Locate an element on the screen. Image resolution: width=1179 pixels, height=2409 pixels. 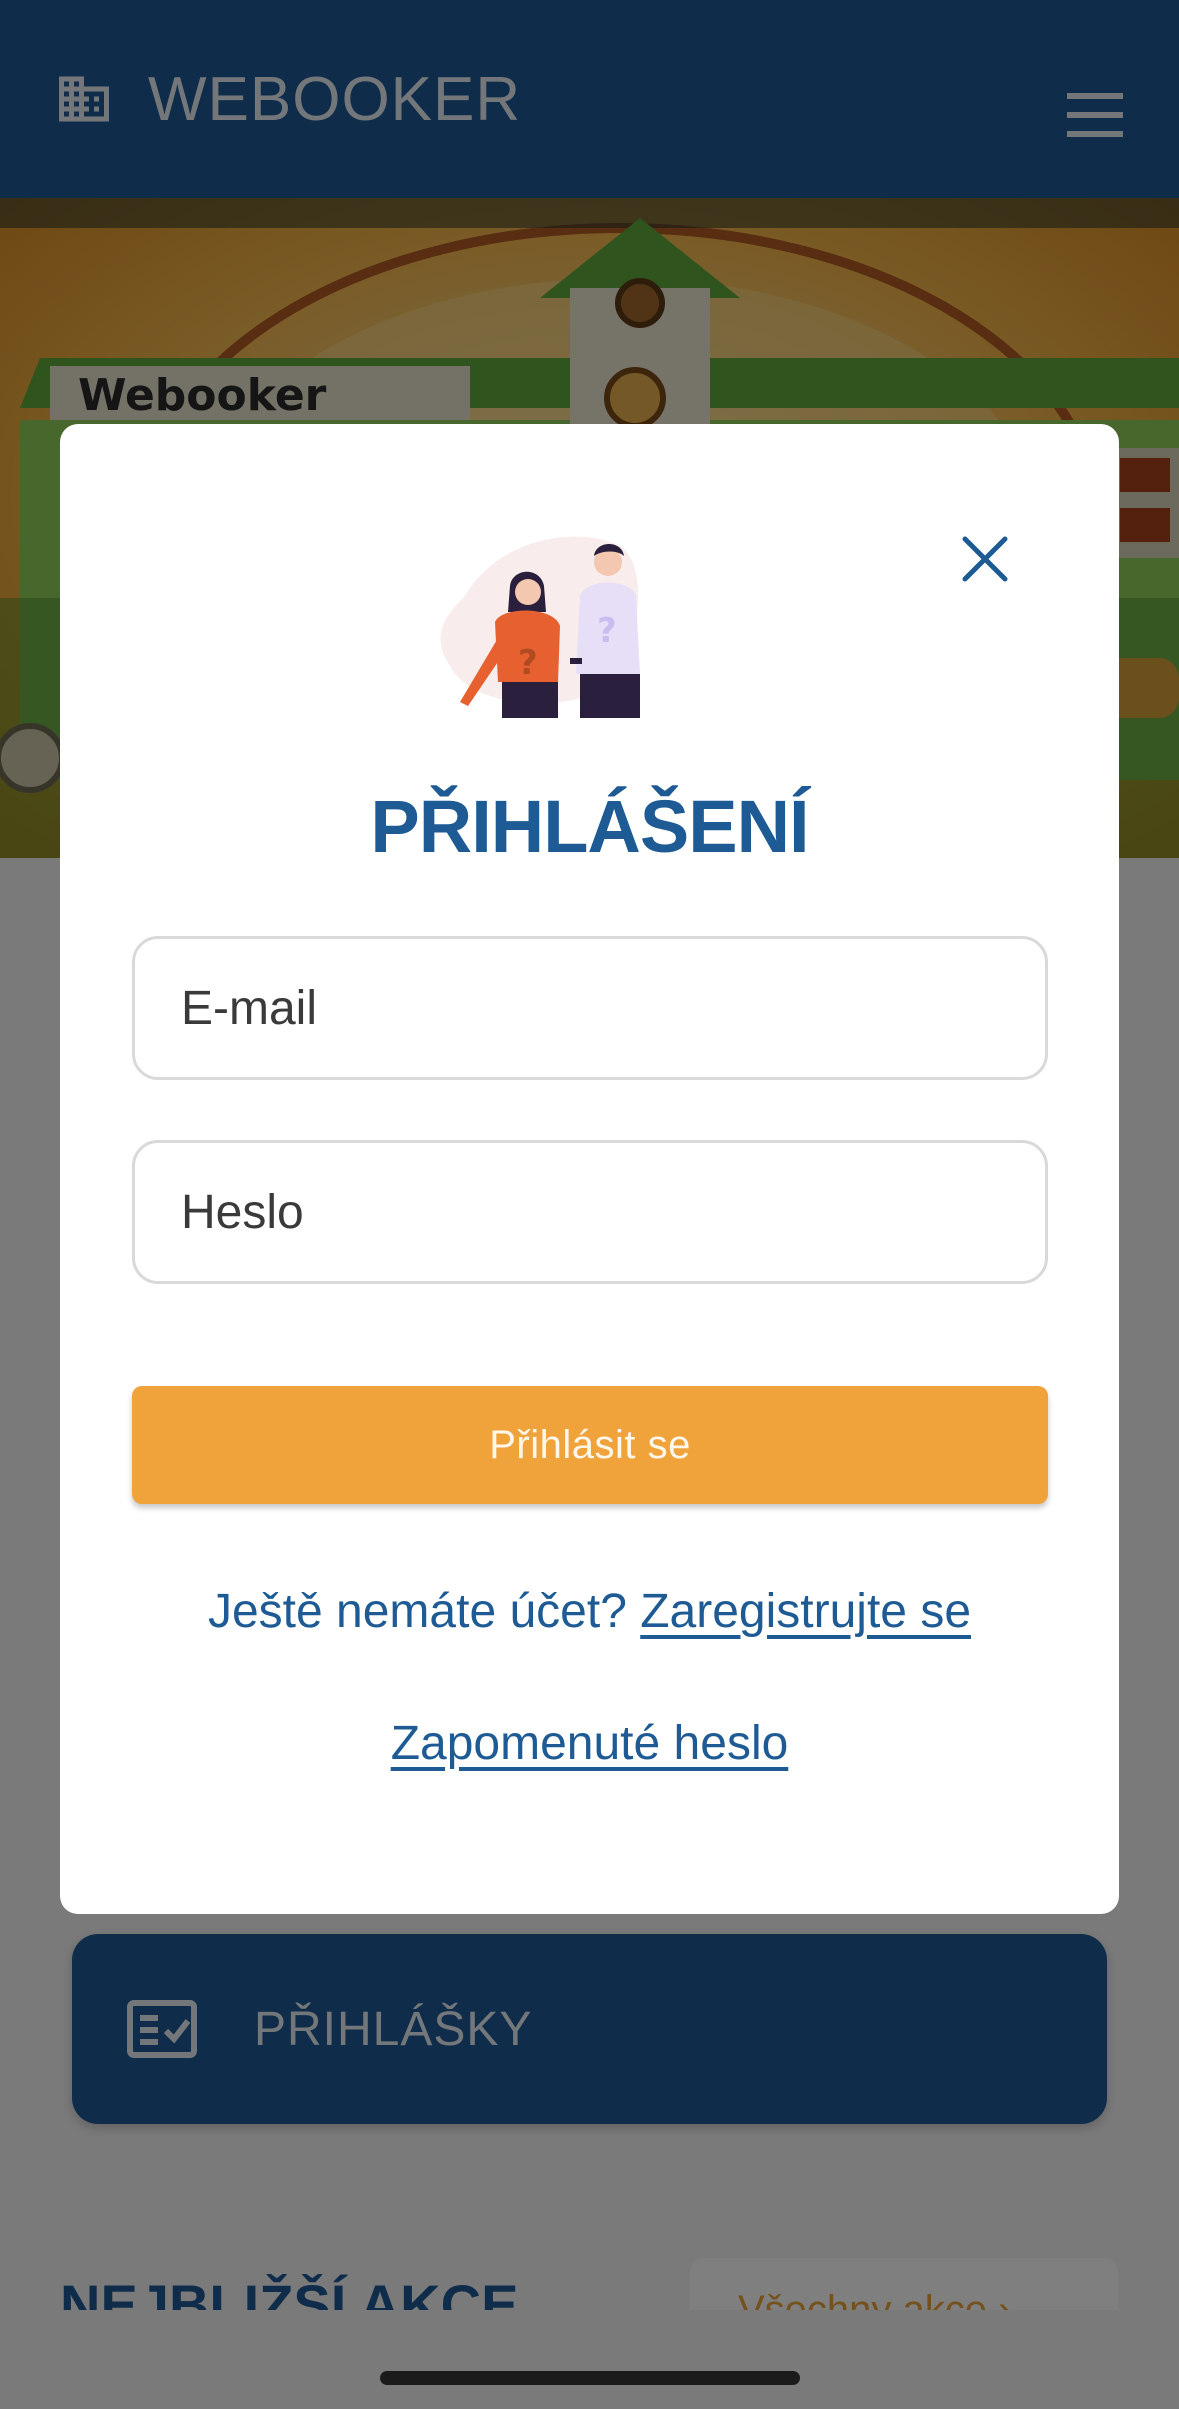
forgot-password-link: Zapomenuté heslo is located at coordinates (590, 1743).